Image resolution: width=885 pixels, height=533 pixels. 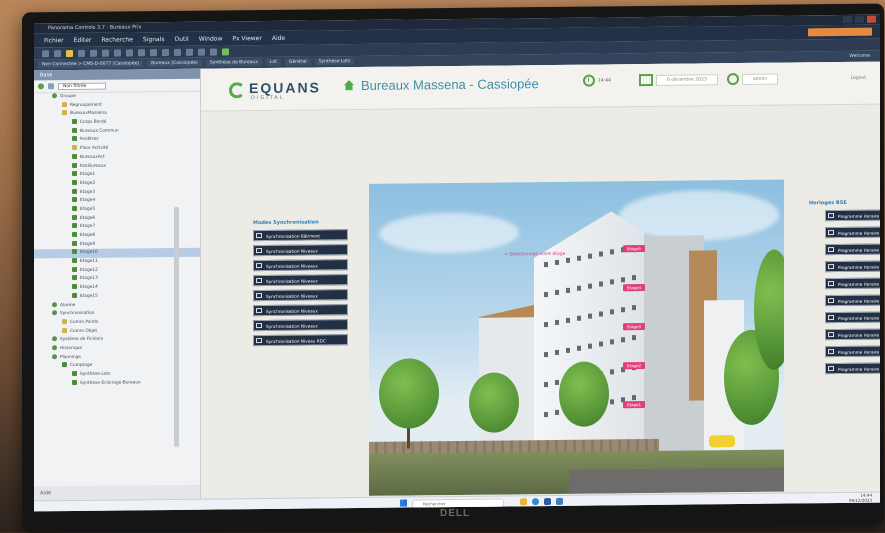 What do you see at coordinates (41, 86) in the screenshot?
I see `tree-refresh-icon` at bounding box center [41, 86].